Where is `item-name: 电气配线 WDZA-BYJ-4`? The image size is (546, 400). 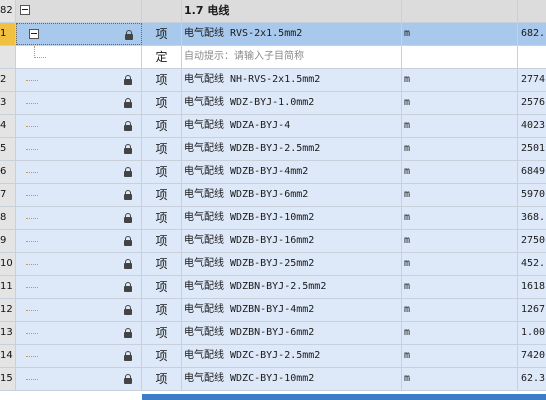 item-name: 电气配线 WDZA-BYJ-4 is located at coordinates (292, 126).